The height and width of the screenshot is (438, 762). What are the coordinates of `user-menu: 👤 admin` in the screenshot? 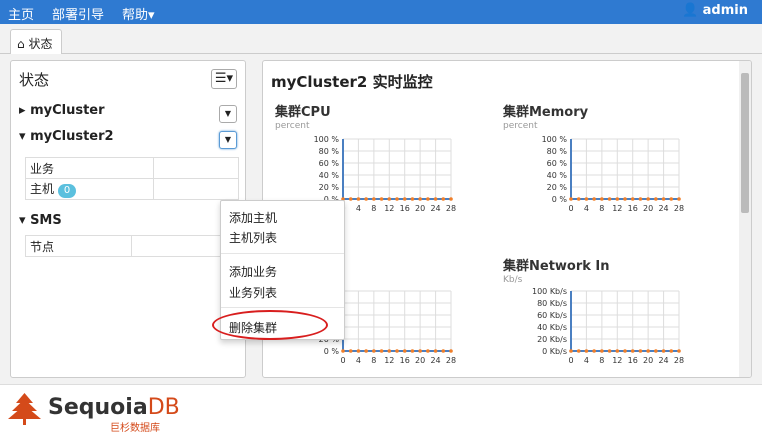 It's located at (715, 10).